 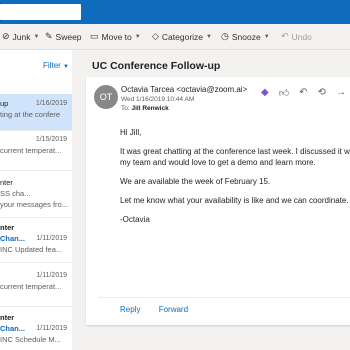 I want to click on forward-icon: →, so click(x=341, y=93).